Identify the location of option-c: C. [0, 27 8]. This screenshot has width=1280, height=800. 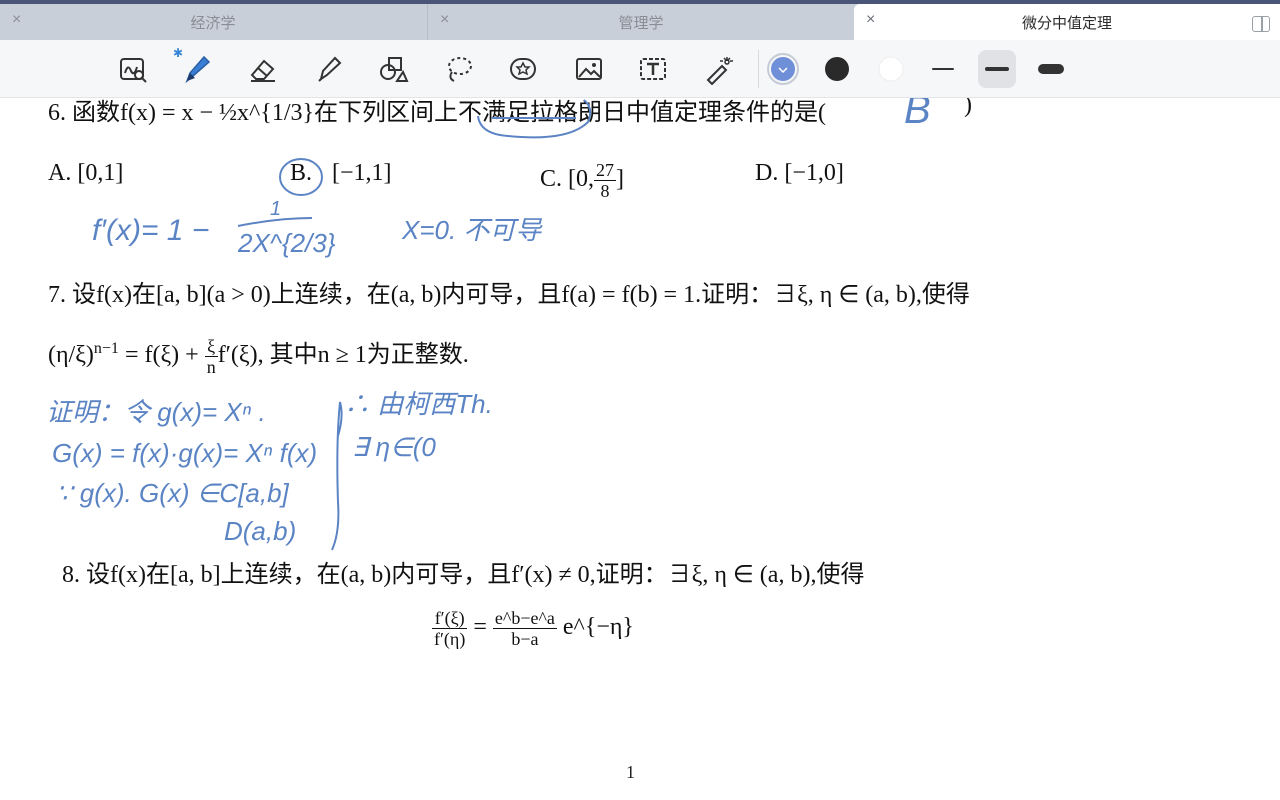
(582, 180).